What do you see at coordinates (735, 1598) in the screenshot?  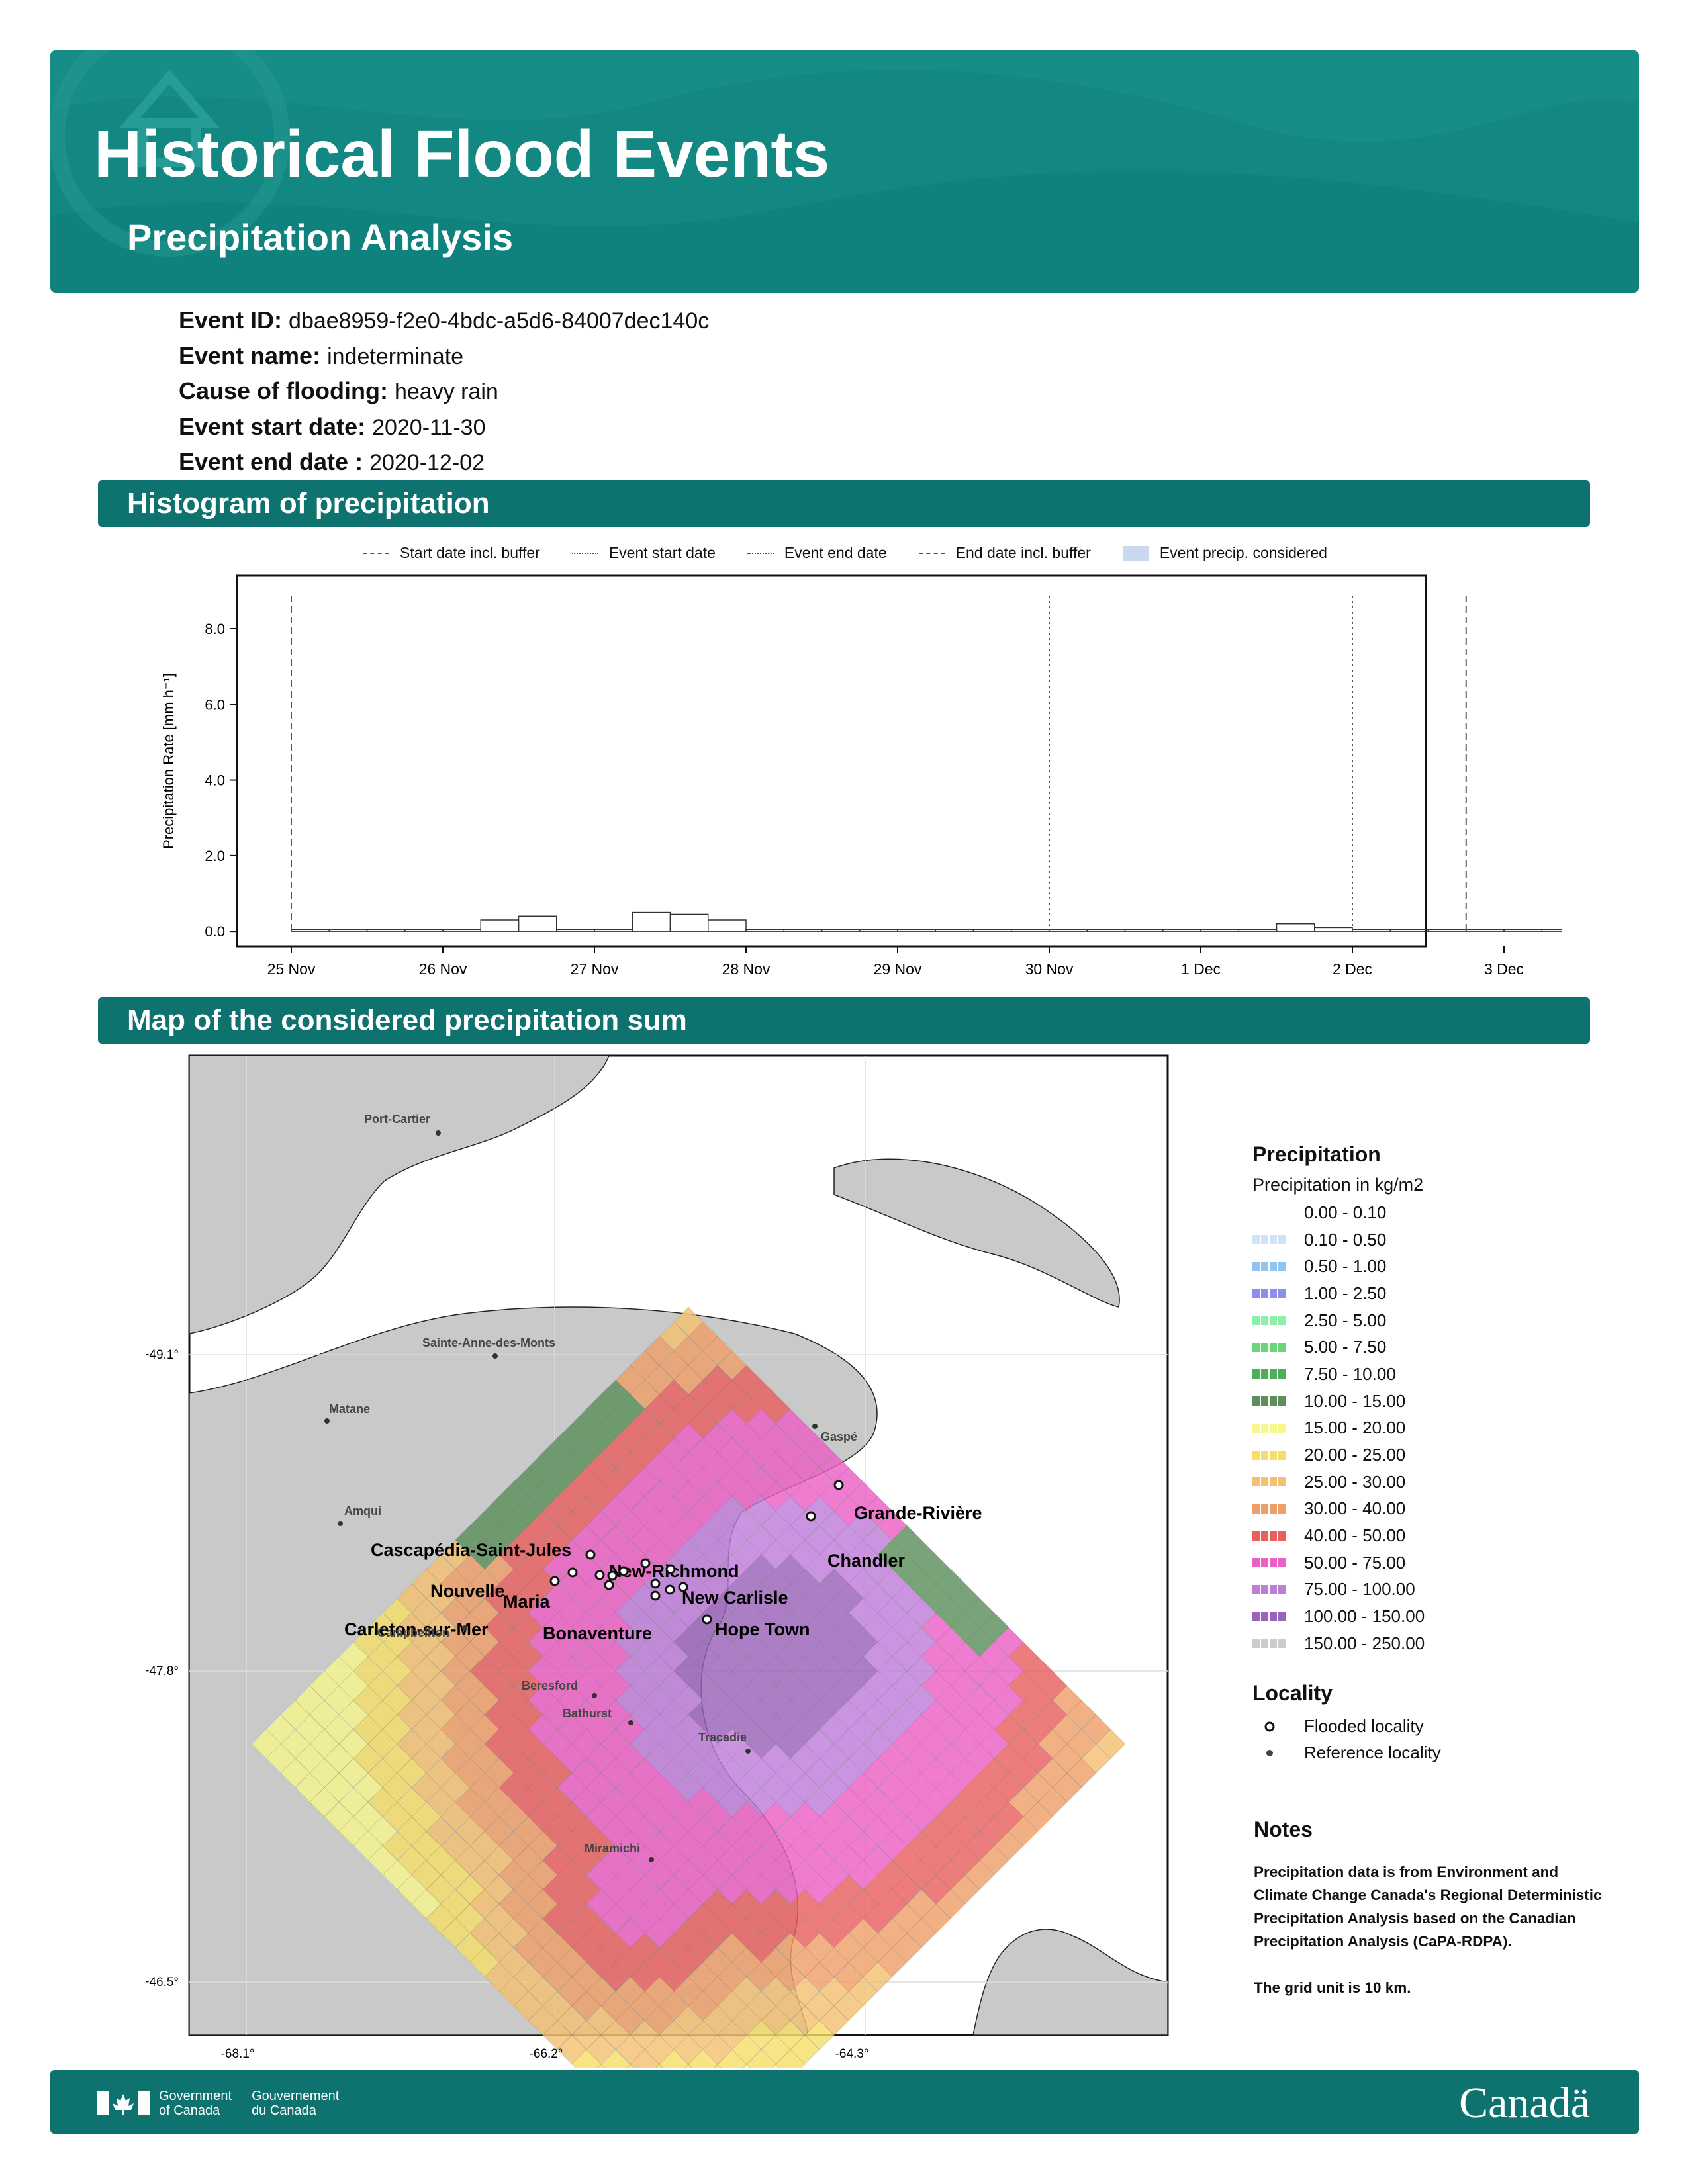 I see `flooded-locality-label: New Carlisle` at bounding box center [735, 1598].